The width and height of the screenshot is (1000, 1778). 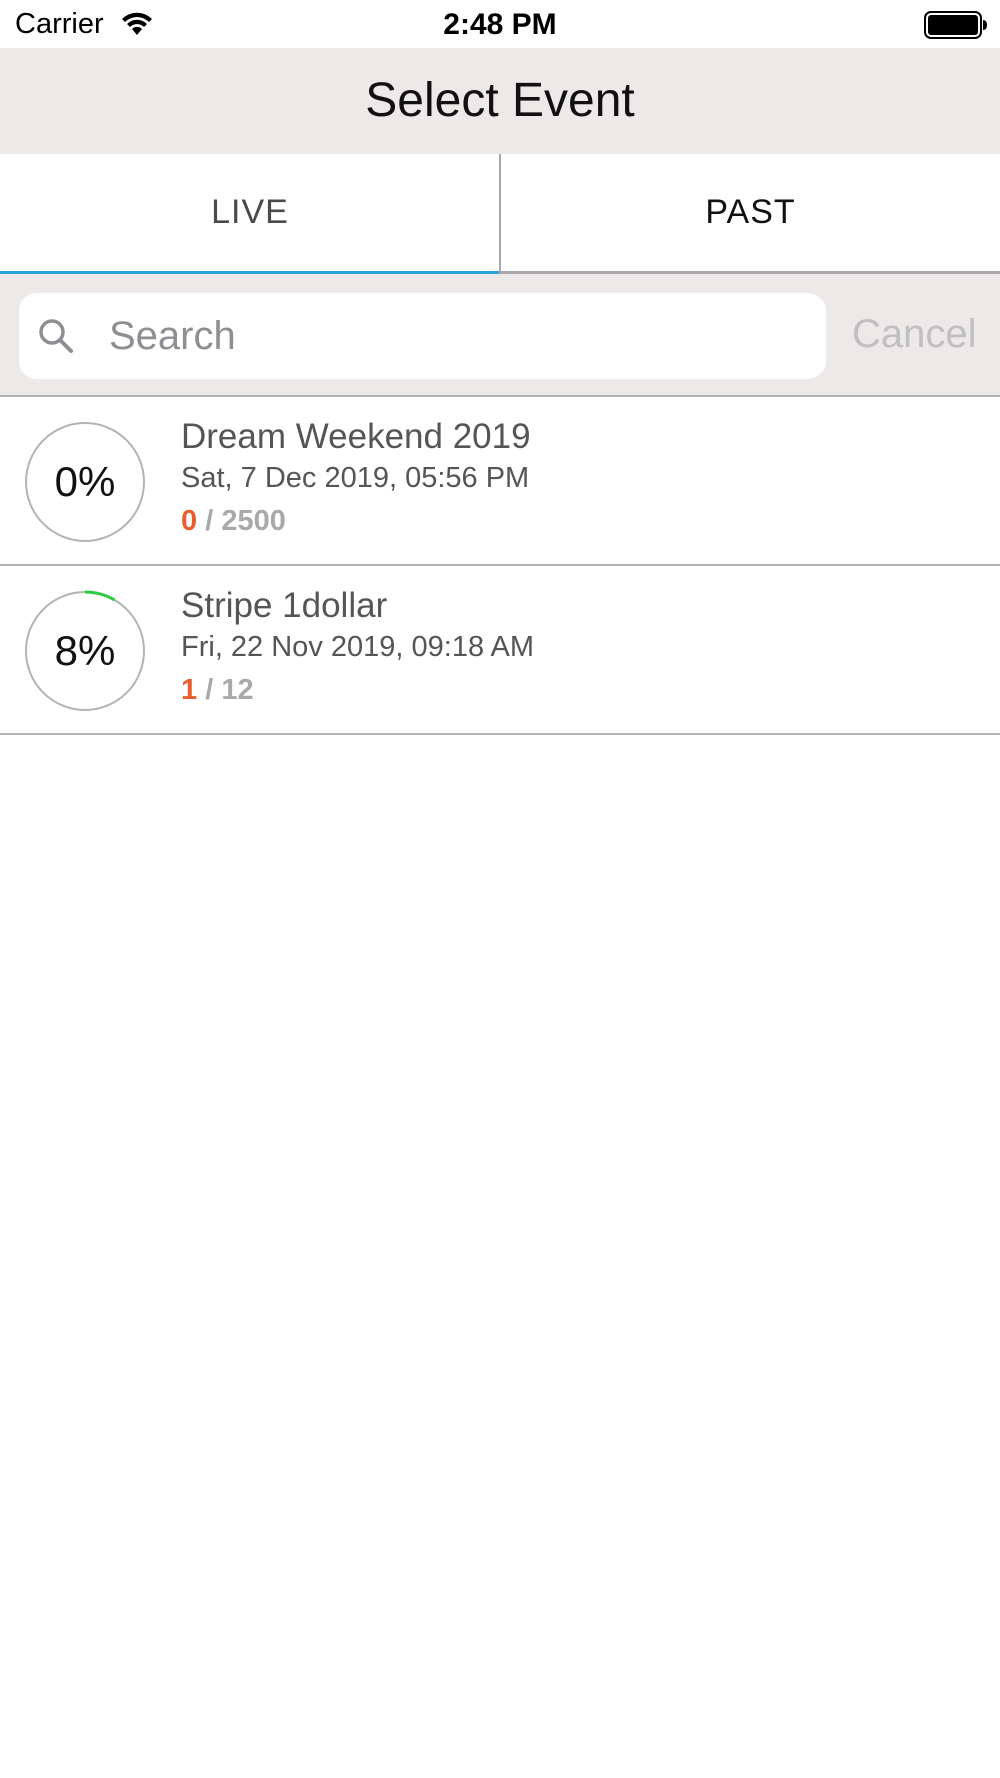 What do you see at coordinates (284, 605) in the screenshot?
I see `event-title: Stripe 1dollar` at bounding box center [284, 605].